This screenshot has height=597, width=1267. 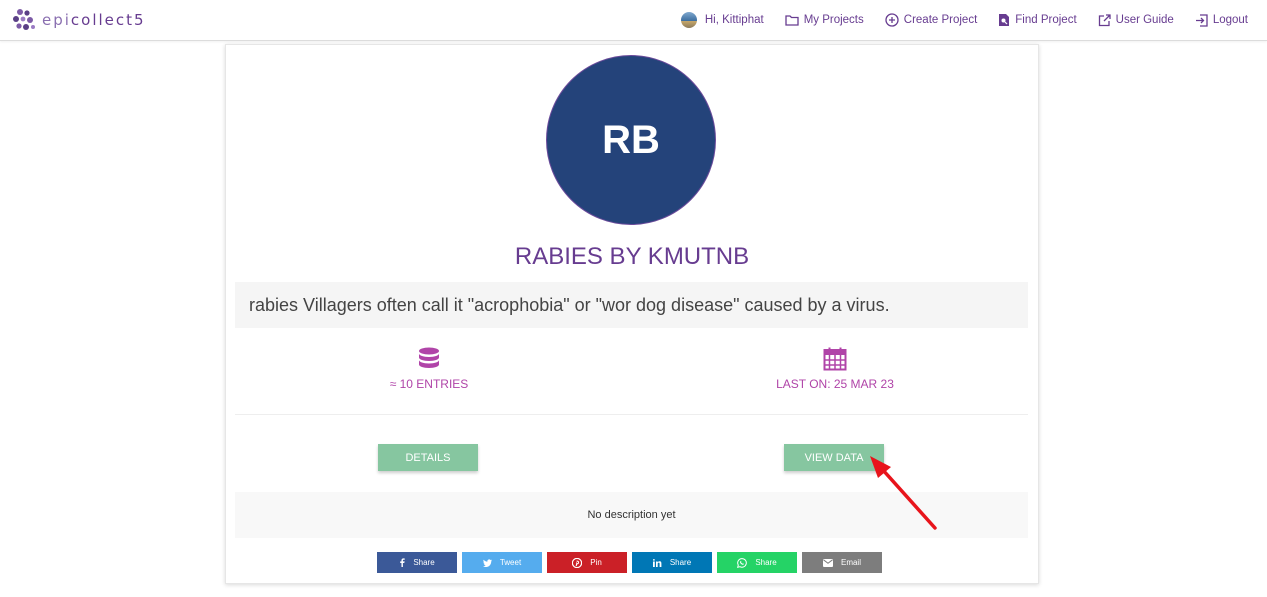 I want to click on nav-user-guide: User Guide, so click(x=1136, y=20).